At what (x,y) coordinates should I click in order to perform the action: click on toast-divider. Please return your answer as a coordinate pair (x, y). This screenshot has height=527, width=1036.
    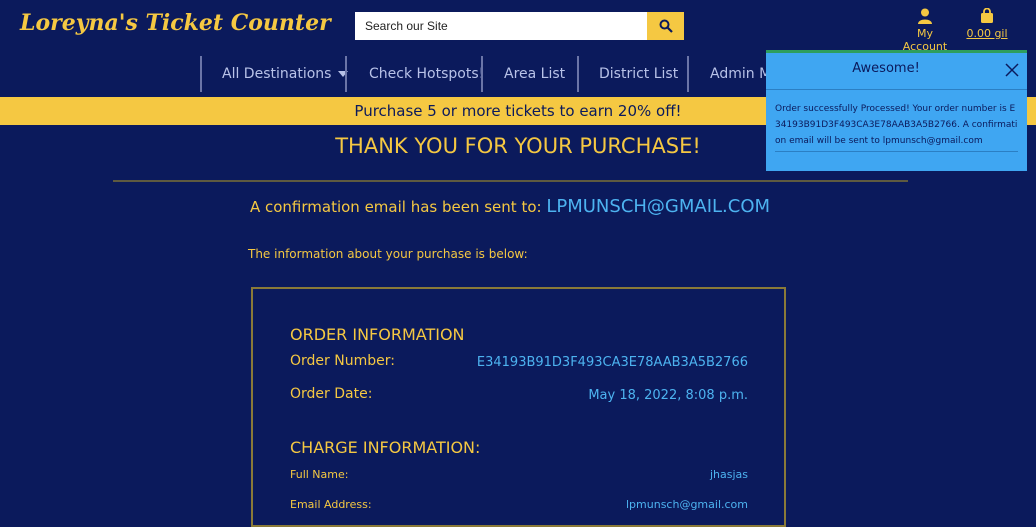
    Looking at the image, I should click on (896, 89).